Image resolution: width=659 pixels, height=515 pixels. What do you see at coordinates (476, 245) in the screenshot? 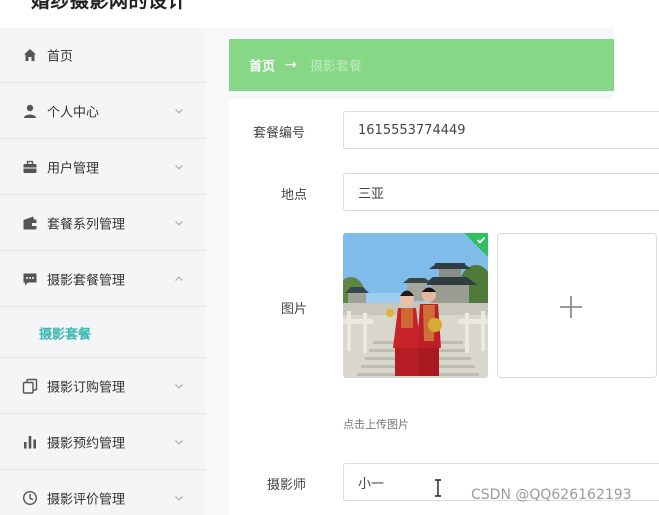
I see `upload-success-badge` at bounding box center [476, 245].